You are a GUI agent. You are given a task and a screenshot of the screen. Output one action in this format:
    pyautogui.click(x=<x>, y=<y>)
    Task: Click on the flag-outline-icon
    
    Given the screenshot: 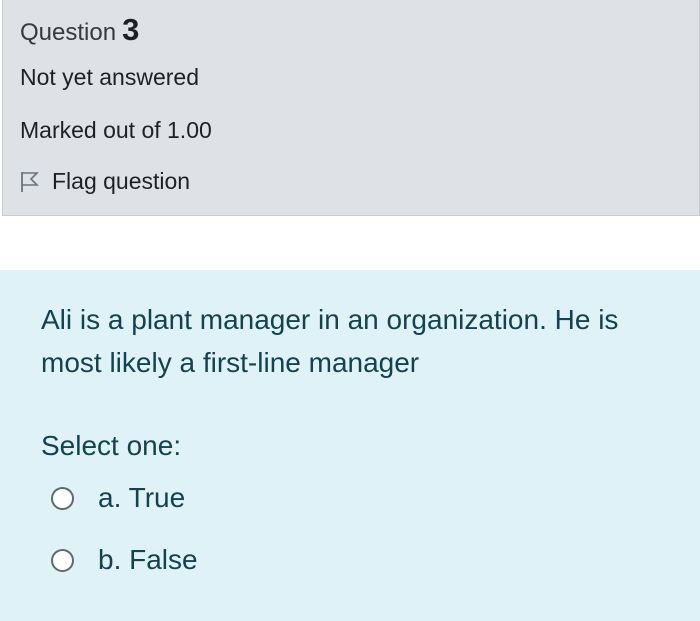 What is the action you would take?
    pyautogui.click(x=30, y=182)
    